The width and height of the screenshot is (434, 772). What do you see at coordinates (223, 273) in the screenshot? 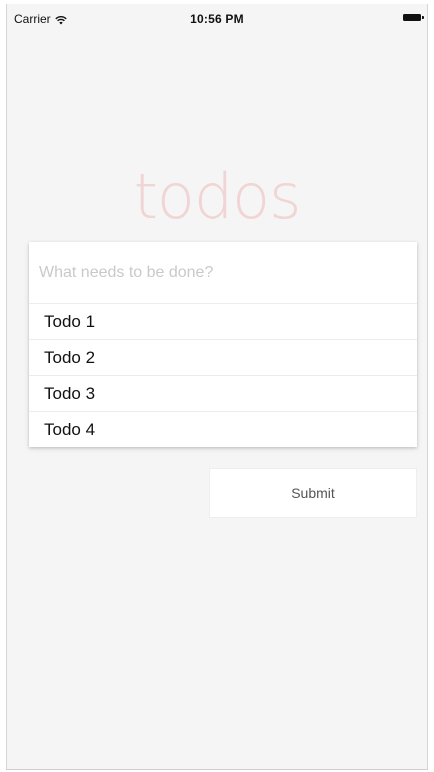
I see `new-todo-input` at bounding box center [223, 273].